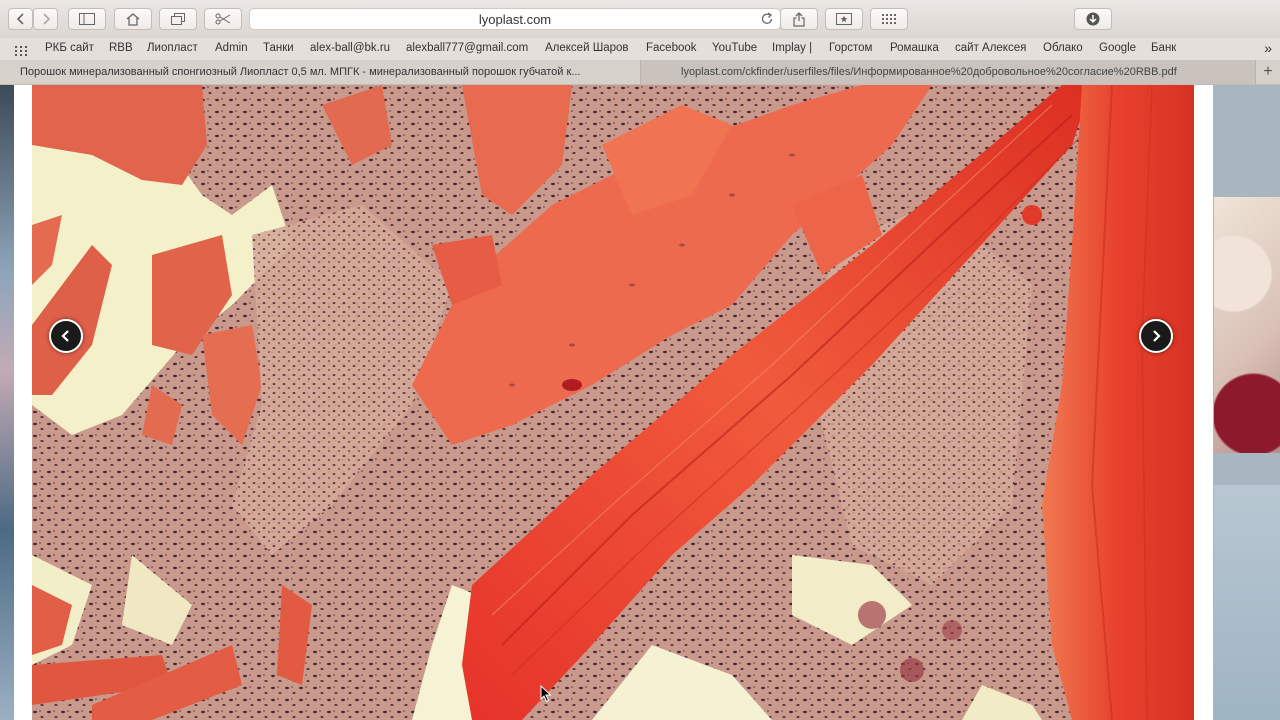  I want to click on bookmark-item: Admin, so click(231, 48).